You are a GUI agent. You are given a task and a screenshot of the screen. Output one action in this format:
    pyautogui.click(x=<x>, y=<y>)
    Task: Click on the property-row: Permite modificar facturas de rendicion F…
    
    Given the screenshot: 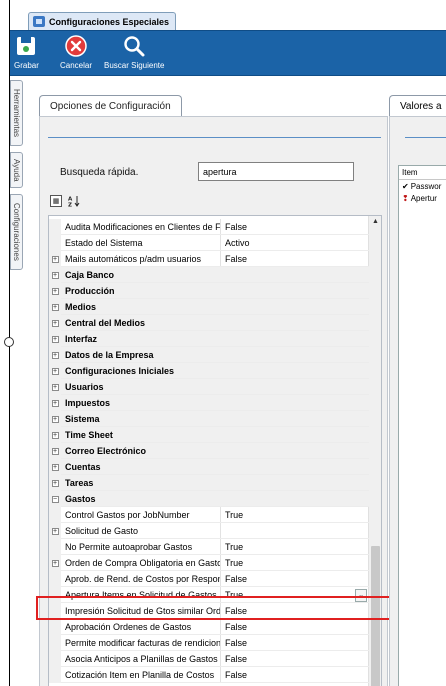 What is the action you would take?
    pyautogui.click(x=209, y=643)
    